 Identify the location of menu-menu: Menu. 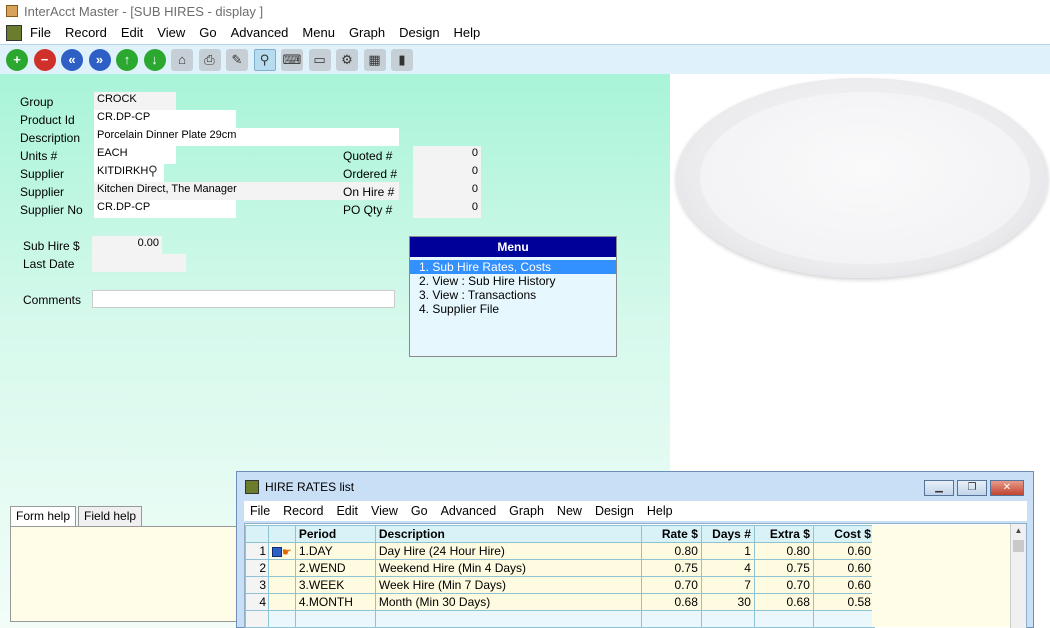
(318, 32).